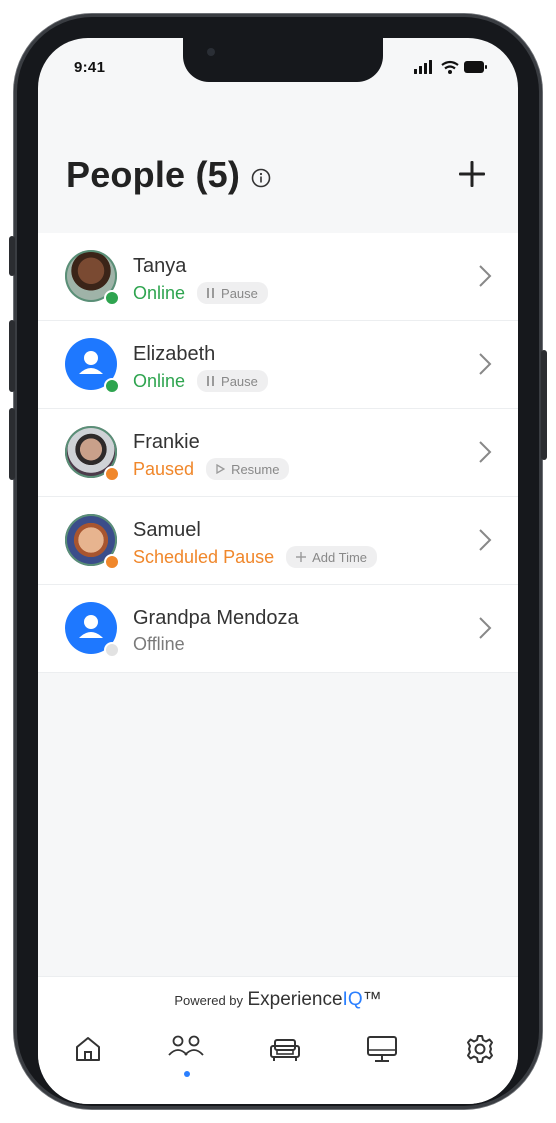 This screenshot has width=556, height=1123. Describe the element at coordinates (261, 178) in the screenshot. I see `info-icon` at that location.